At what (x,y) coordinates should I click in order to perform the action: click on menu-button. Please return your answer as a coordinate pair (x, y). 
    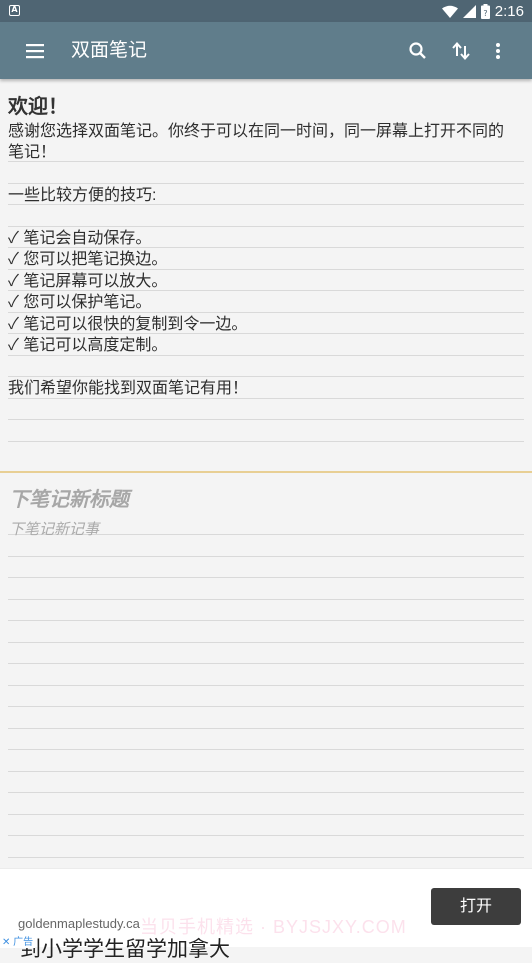
    Looking at the image, I should click on (35, 51).